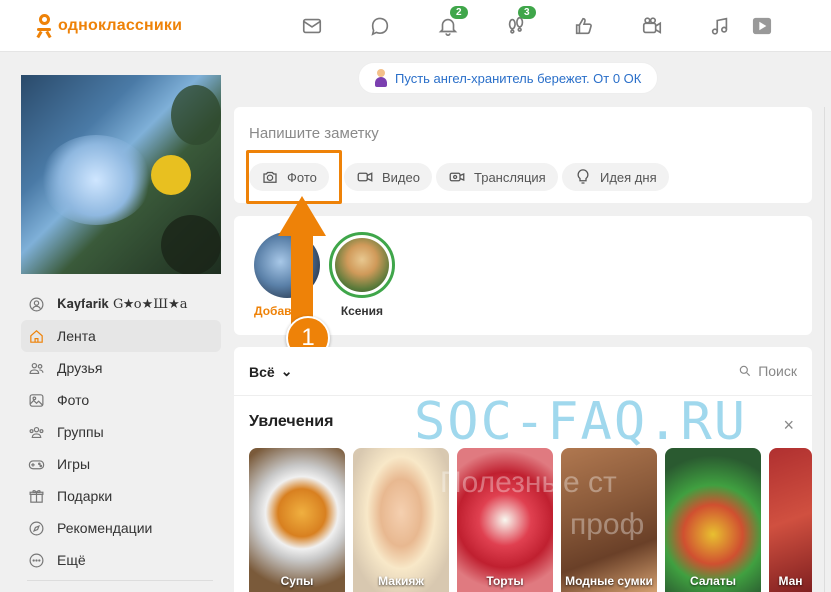 This screenshot has height=592, width=831. Describe the element at coordinates (120, 25) in the screenshot. I see `logo-text: одноклассники` at that location.